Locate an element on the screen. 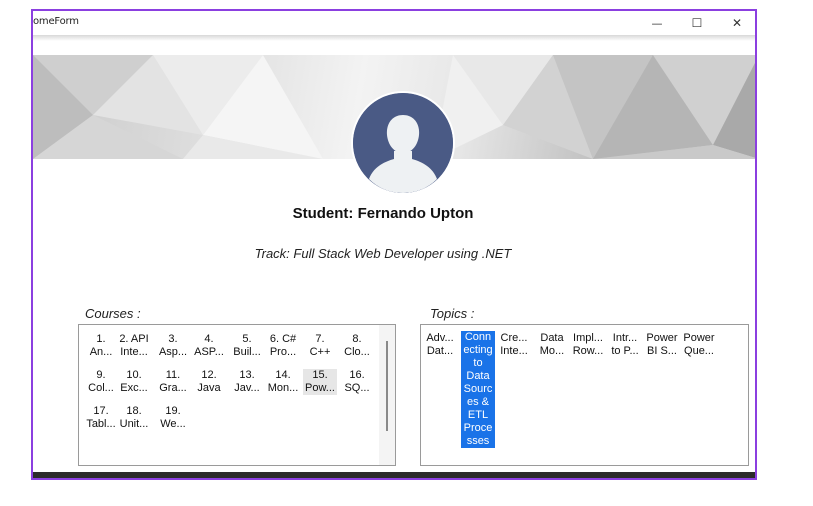 This screenshot has height=506, width=813. minimize-button: — is located at coordinates (657, 23).